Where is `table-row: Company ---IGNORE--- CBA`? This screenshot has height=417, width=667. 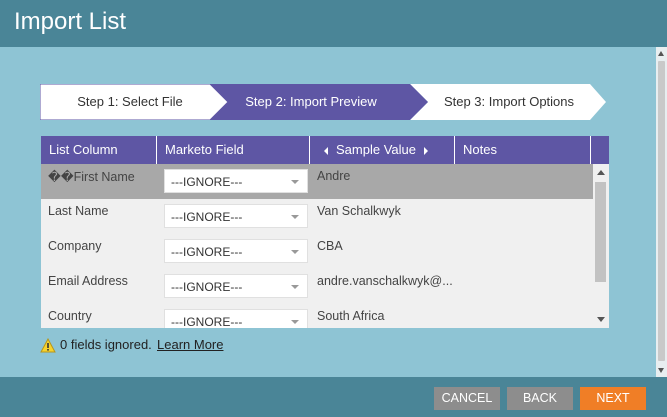
table-row: Company ---IGNORE--- CBA is located at coordinates (317, 251).